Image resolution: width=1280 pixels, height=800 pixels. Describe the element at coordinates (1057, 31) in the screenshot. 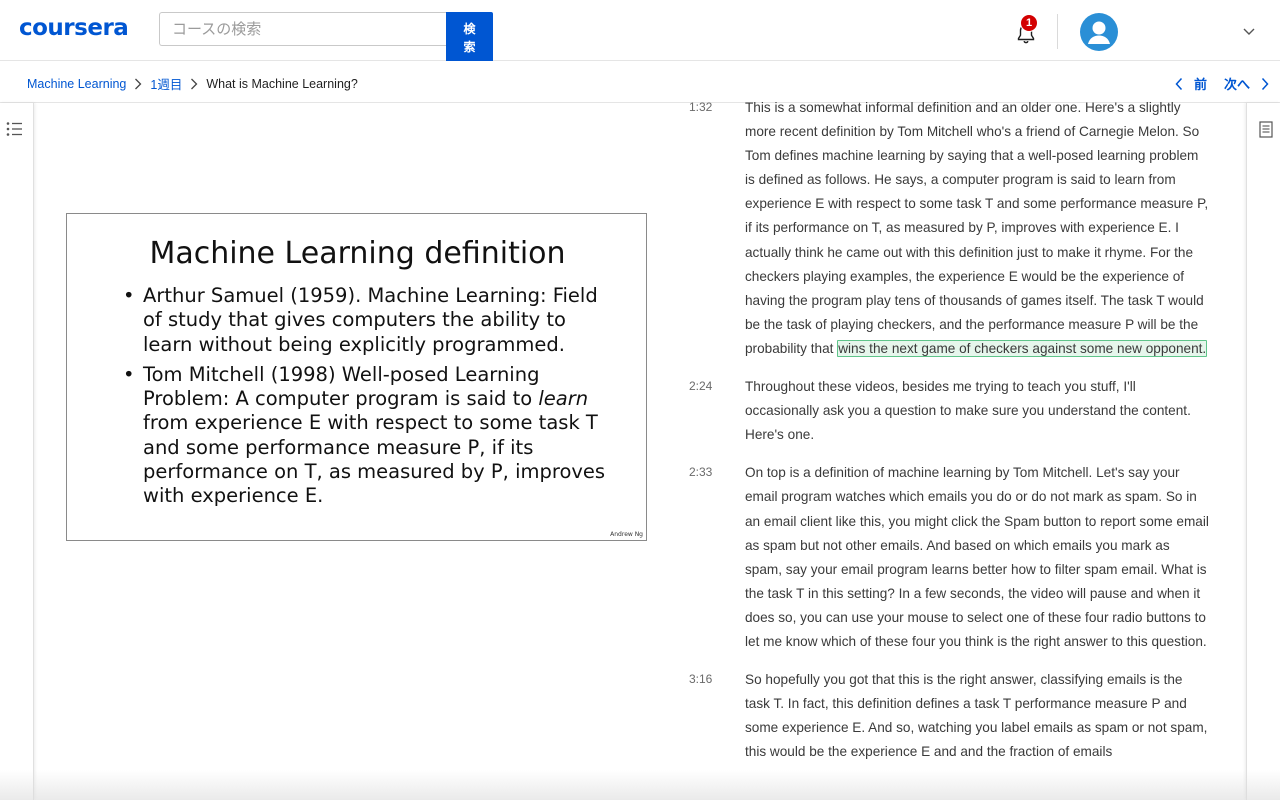

I see `header-divider` at that location.